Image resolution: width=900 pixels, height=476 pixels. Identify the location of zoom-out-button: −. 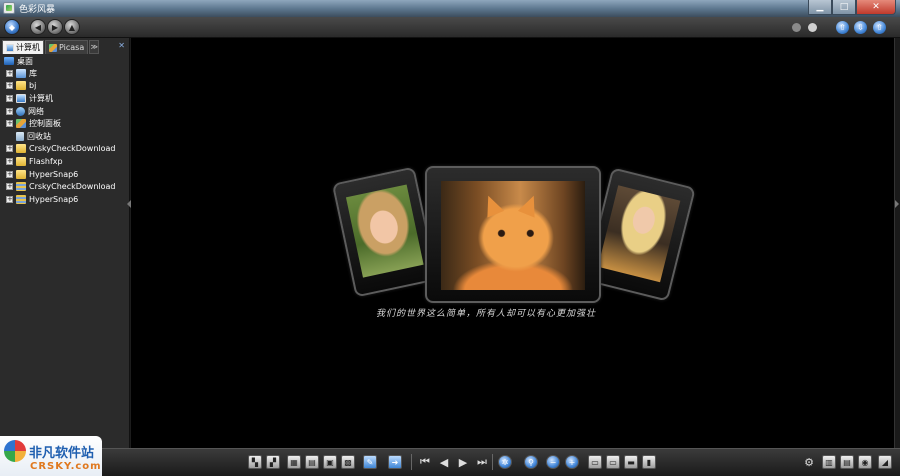
(553, 462).